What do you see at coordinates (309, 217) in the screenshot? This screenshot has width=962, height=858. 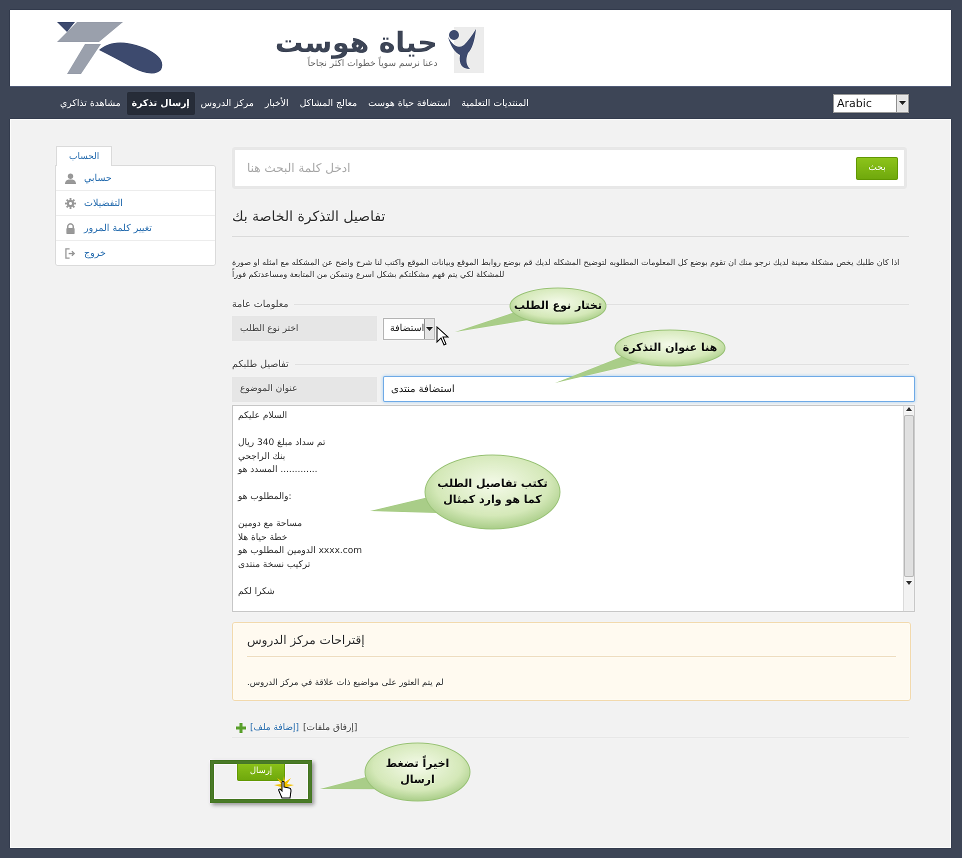 I see `page-title: تفاصيل التذكرة الخاصة بك` at bounding box center [309, 217].